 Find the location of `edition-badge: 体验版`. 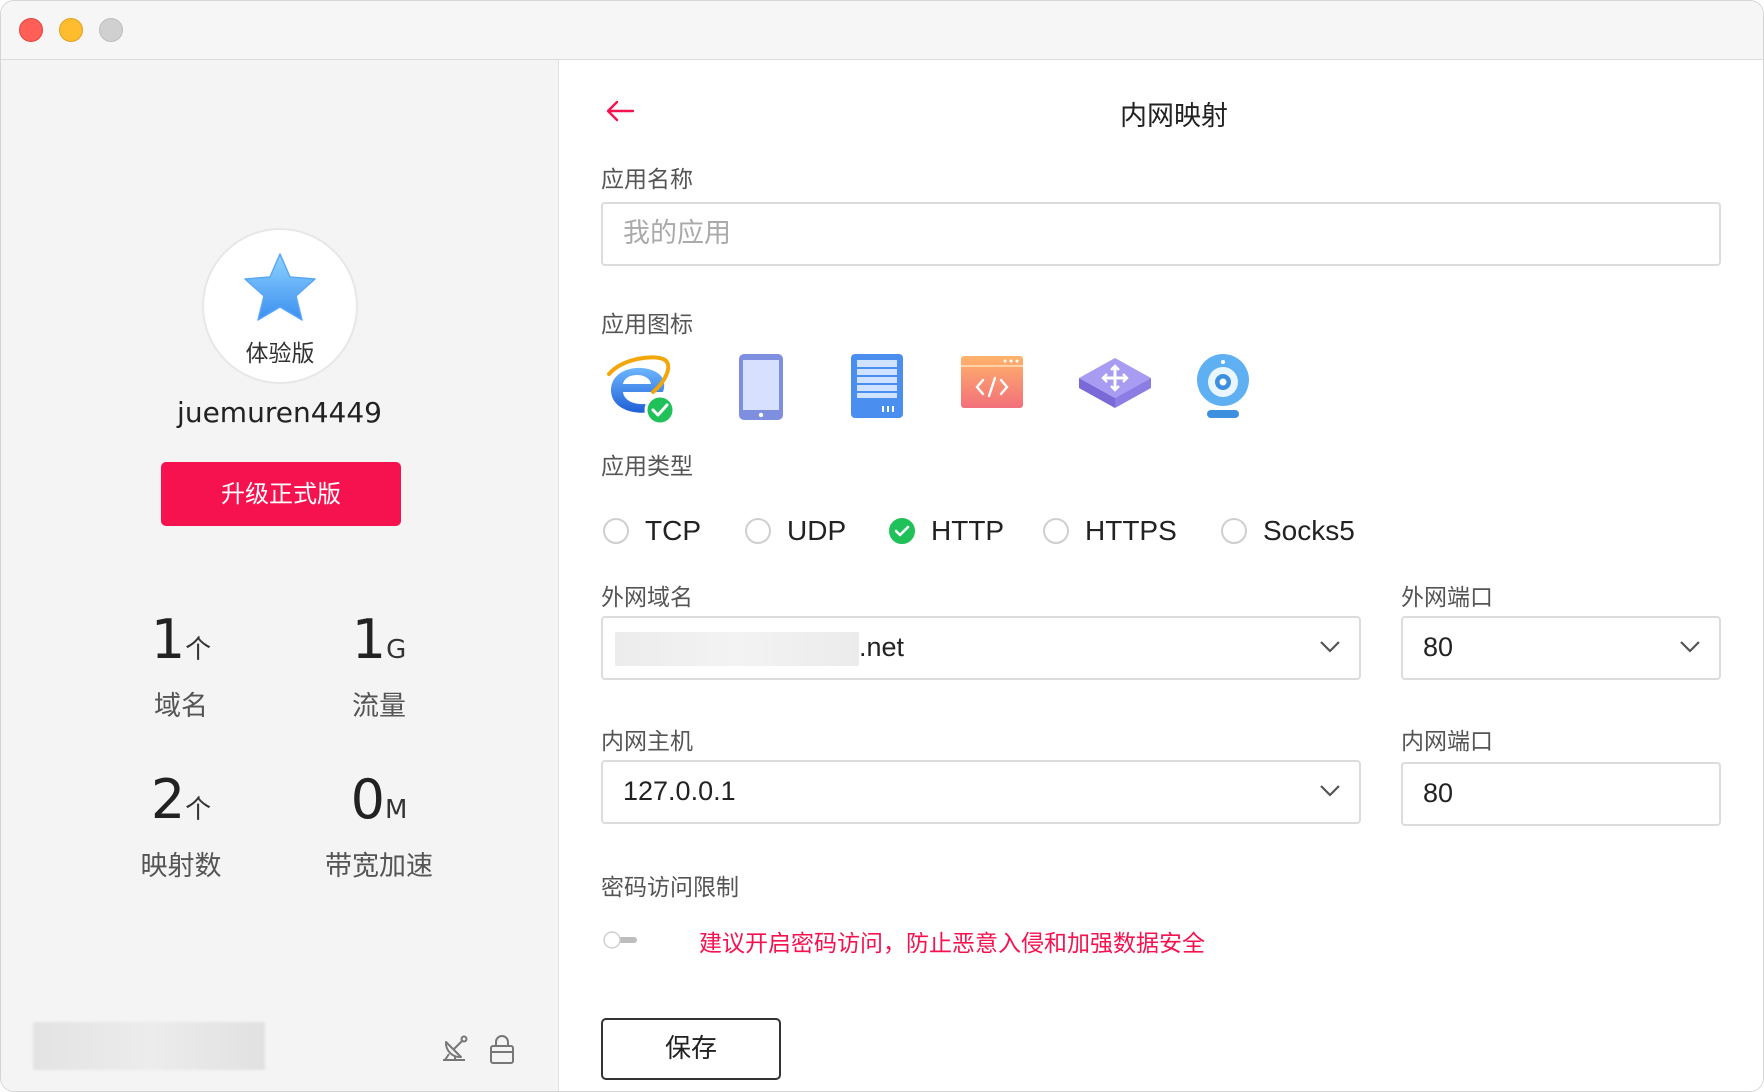

edition-badge: 体验版 is located at coordinates (280, 354).